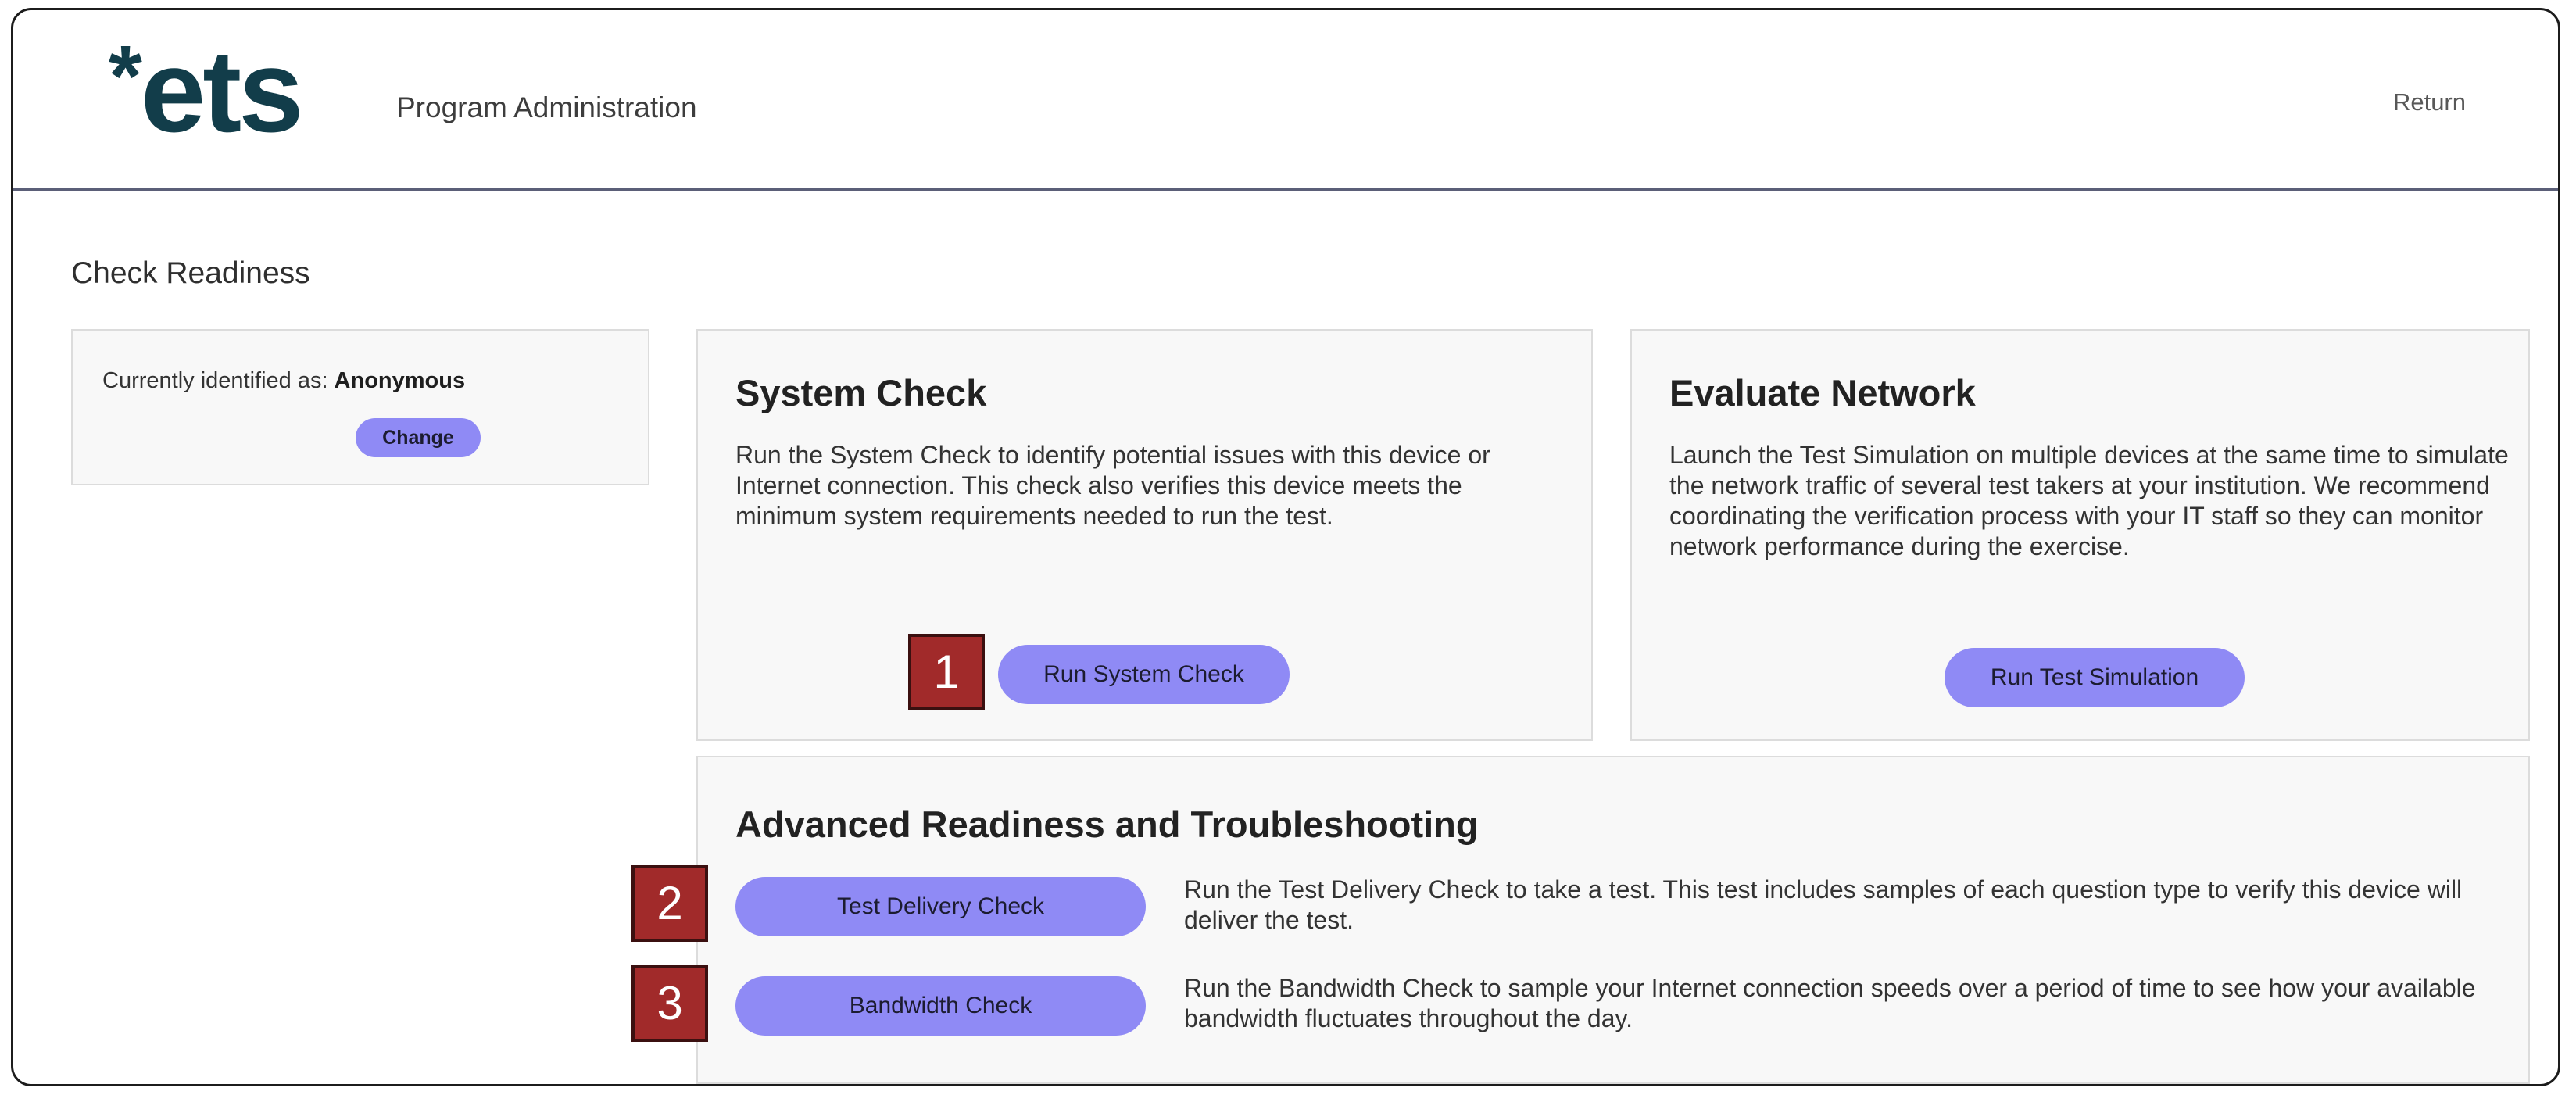 This screenshot has height=1095, width=2576. What do you see at coordinates (1822, 392) in the screenshot?
I see `evaluate-network-title: Evaluate Network` at bounding box center [1822, 392].